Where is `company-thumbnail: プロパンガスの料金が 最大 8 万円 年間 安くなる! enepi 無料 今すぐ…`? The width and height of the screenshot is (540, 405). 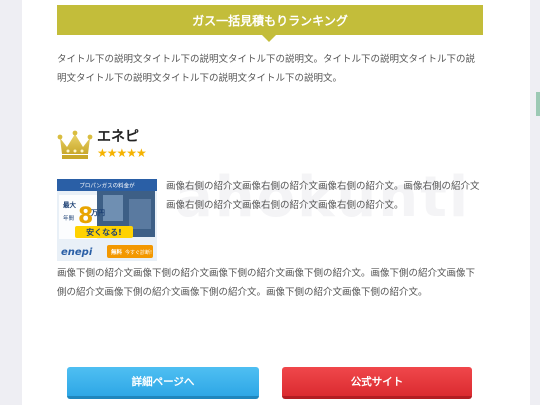 company-thumbnail: プロパンガスの料金が 最大 8 万円 年間 安くなる! enepi 無料 今すぐ… is located at coordinates (107, 220).